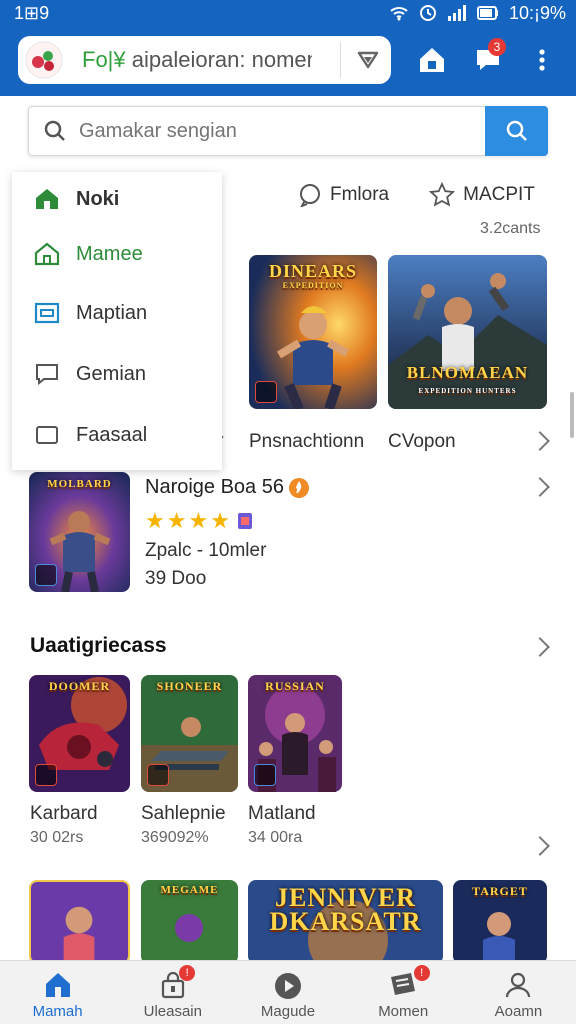 This screenshot has height=1024, width=576. What do you see at coordinates (90, 435) in the screenshot?
I see `drawer-item-faasaal: Faasaal` at bounding box center [90, 435].